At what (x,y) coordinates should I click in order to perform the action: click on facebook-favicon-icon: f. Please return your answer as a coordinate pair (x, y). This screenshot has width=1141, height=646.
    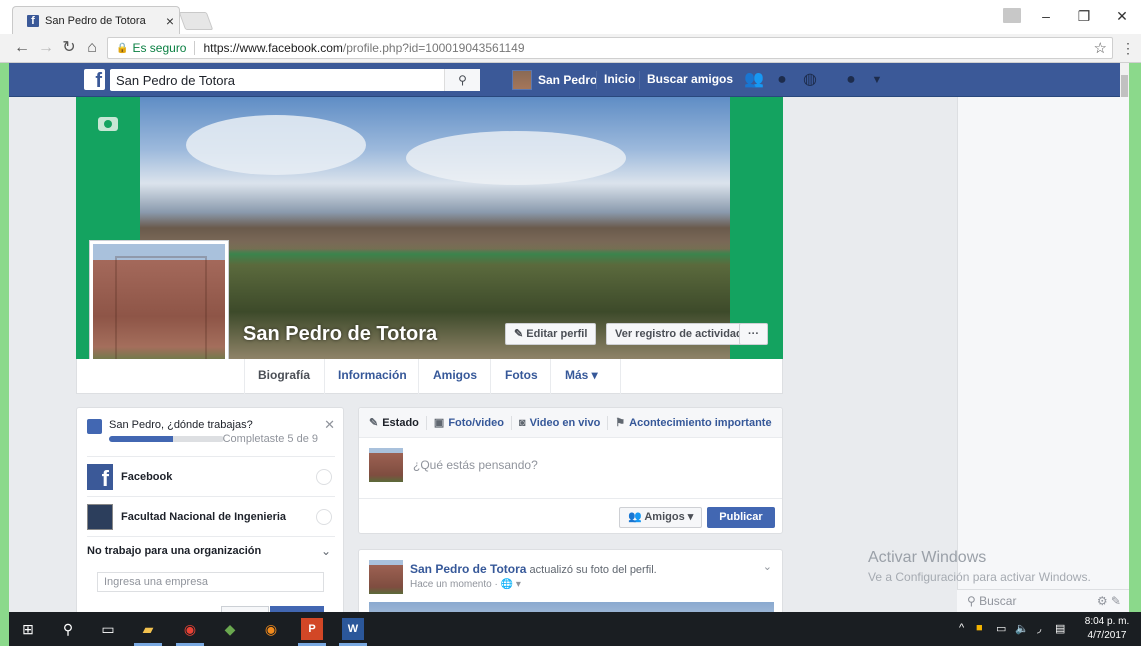
    Looking at the image, I should click on (33, 20).